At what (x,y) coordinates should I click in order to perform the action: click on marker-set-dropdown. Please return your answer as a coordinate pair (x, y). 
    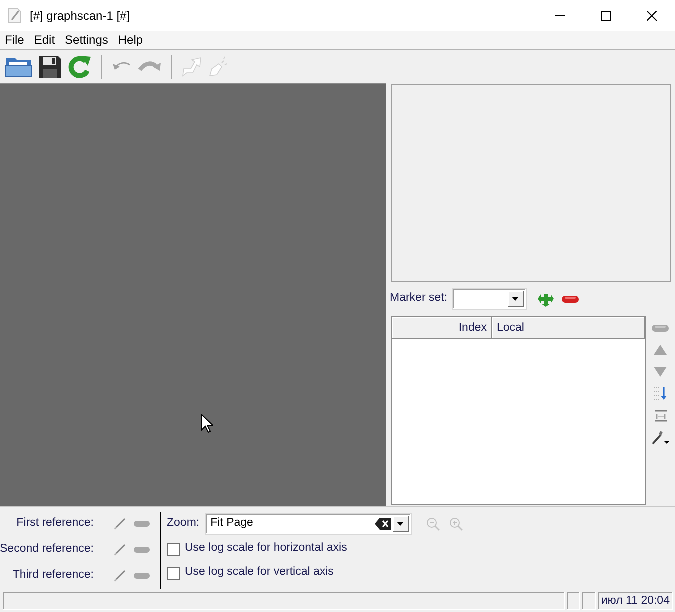
    Looking at the image, I should click on (489, 299).